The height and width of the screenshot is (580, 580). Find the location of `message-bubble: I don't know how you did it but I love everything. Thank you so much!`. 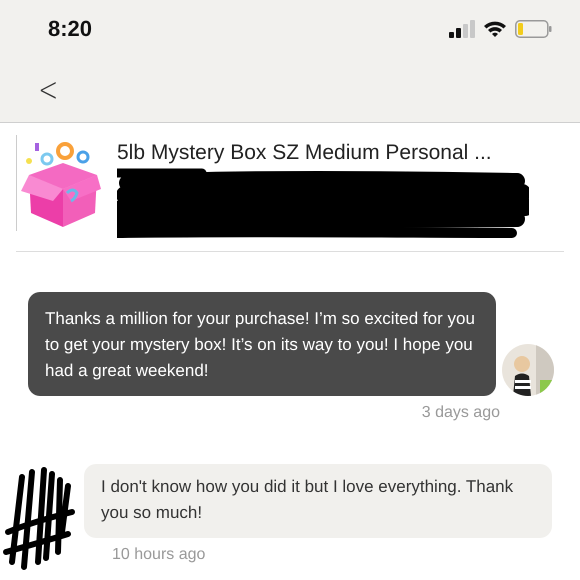

message-bubble: I don't know how you did it but I love everything. Thank you so much! is located at coordinates (318, 501).